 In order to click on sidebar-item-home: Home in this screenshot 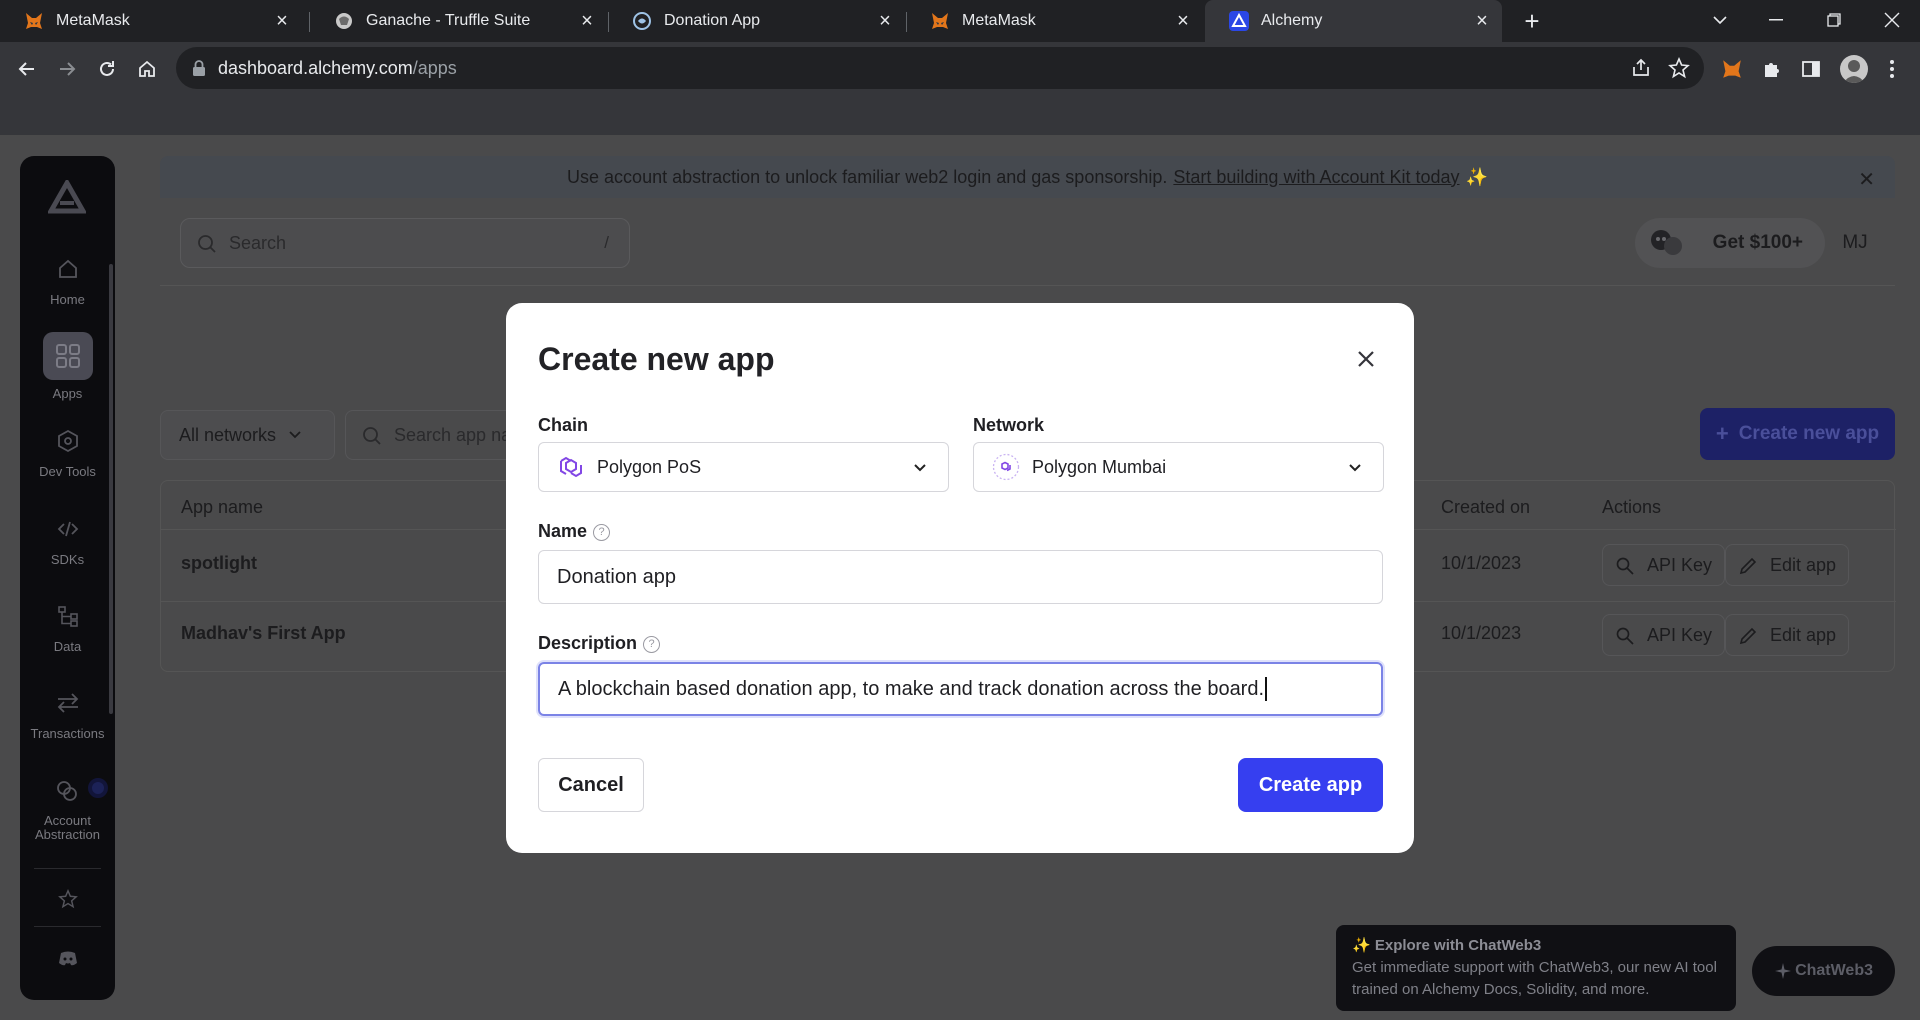, I will do `click(67, 279)`.